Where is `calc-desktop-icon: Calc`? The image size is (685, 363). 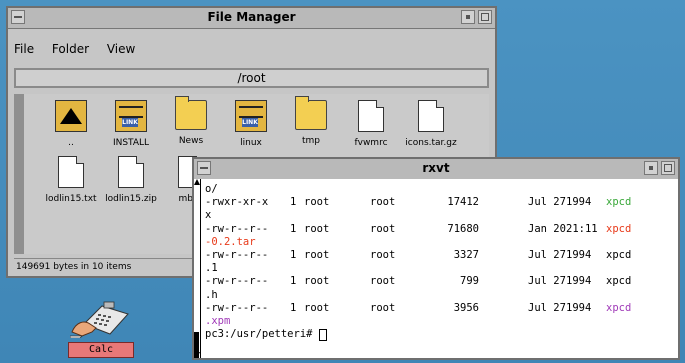 calc-desktop-icon: Calc is located at coordinates (101, 328).